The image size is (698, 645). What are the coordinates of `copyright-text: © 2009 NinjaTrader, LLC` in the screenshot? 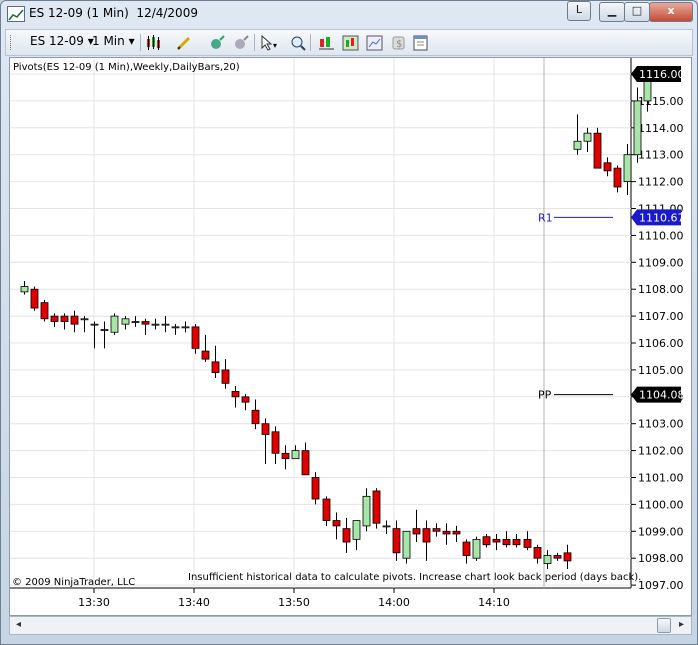 It's located at (73, 582).